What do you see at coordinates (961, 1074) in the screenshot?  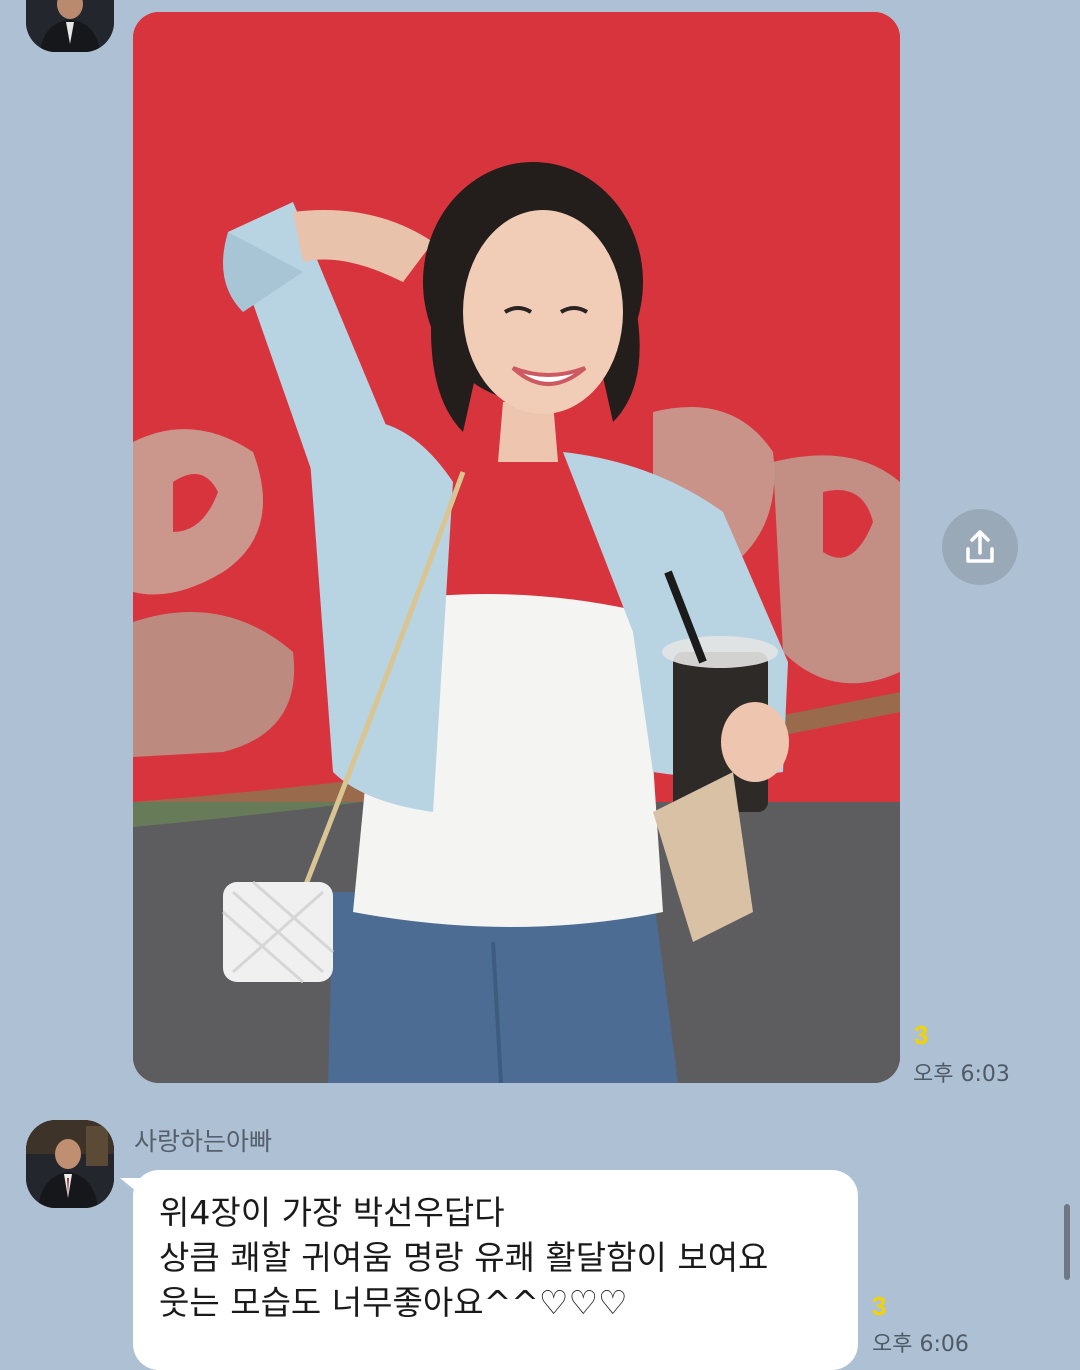 I see `message-time: 오후 6:03` at bounding box center [961, 1074].